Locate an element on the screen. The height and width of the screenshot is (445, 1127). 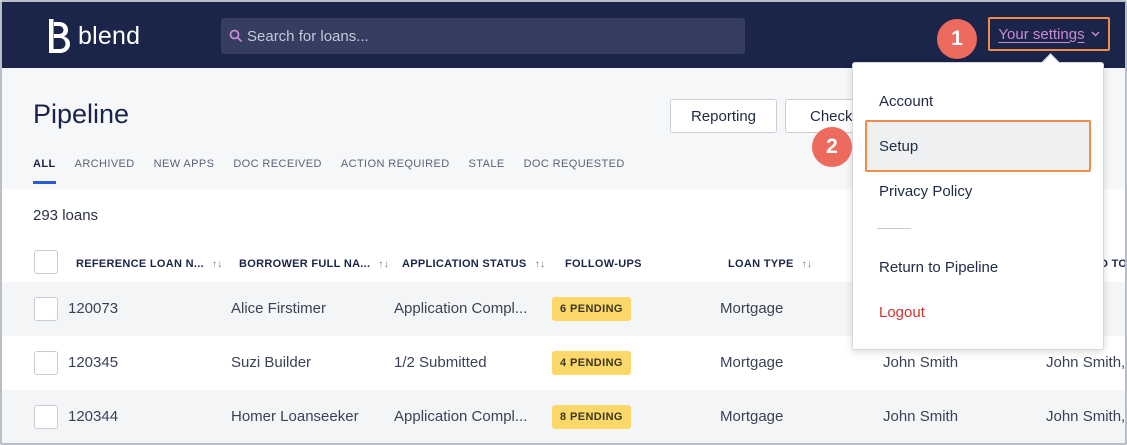
your-settings-button: Your settings is located at coordinates (1049, 34).